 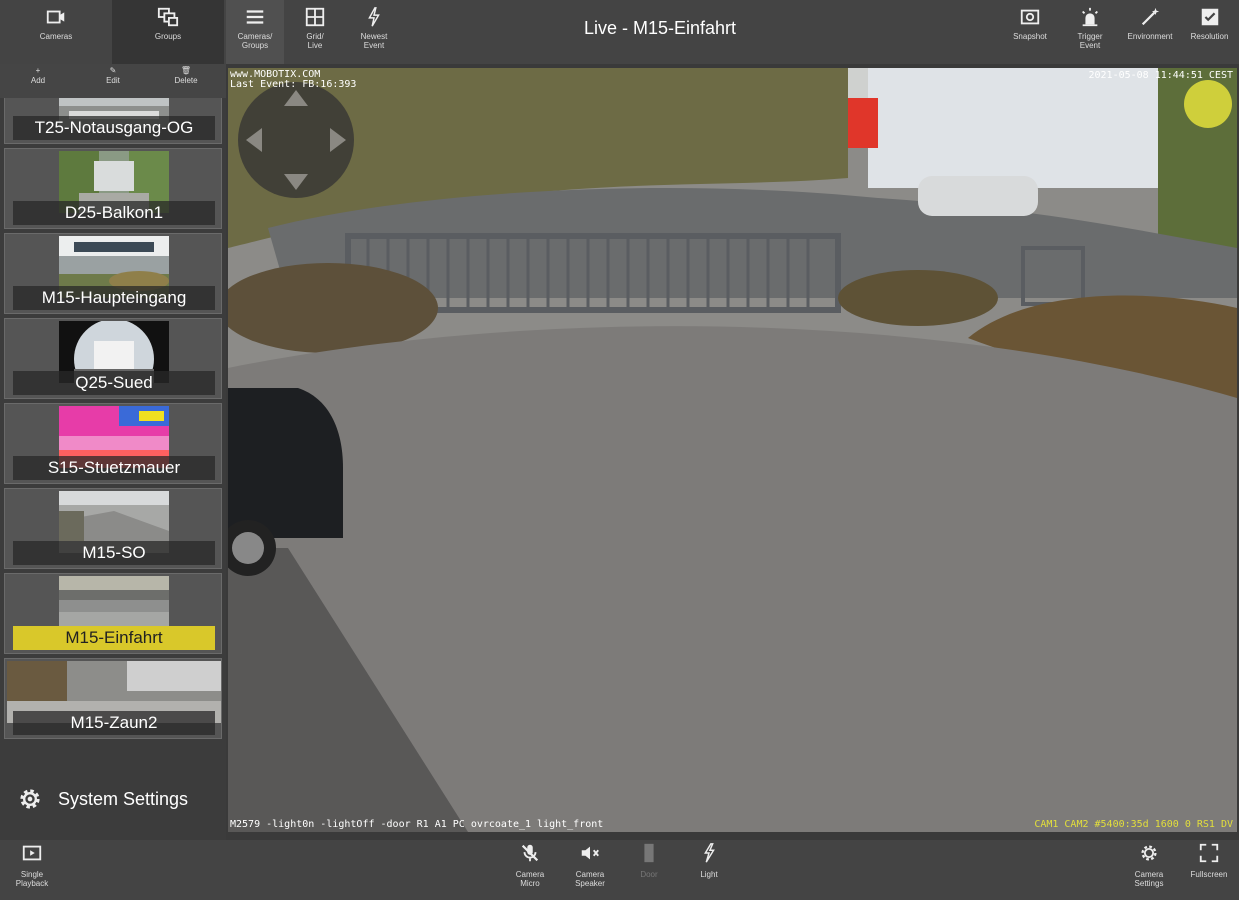 I want to click on mic-off-icon, so click(x=530, y=853).